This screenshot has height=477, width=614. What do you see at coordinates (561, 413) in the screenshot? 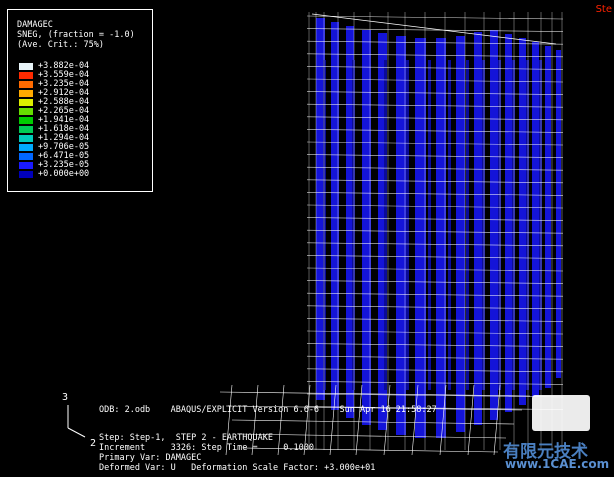
I see `watermark-logo` at bounding box center [561, 413].